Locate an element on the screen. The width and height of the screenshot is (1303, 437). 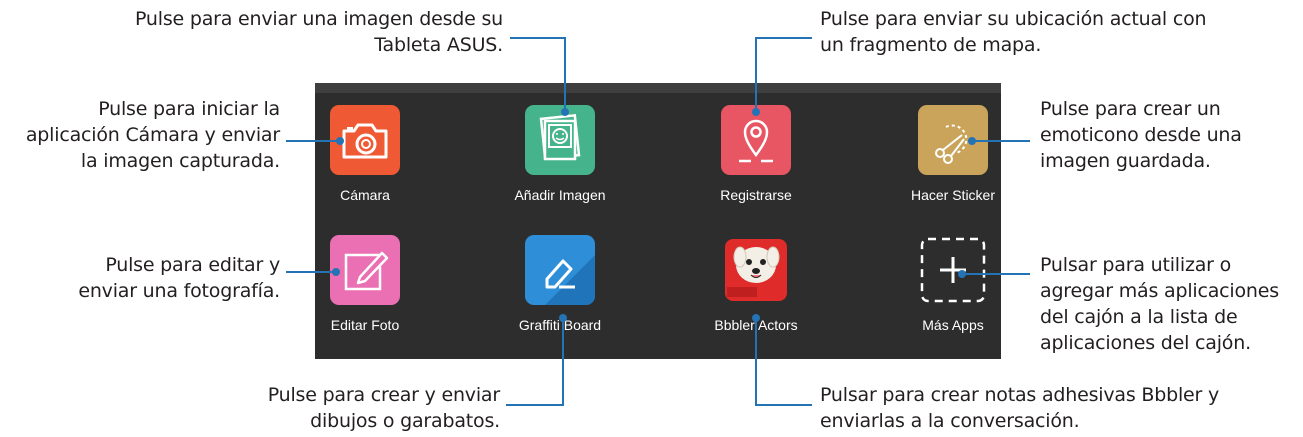
app-graffiti-board: Graffiti Board is located at coordinates (560, 305).